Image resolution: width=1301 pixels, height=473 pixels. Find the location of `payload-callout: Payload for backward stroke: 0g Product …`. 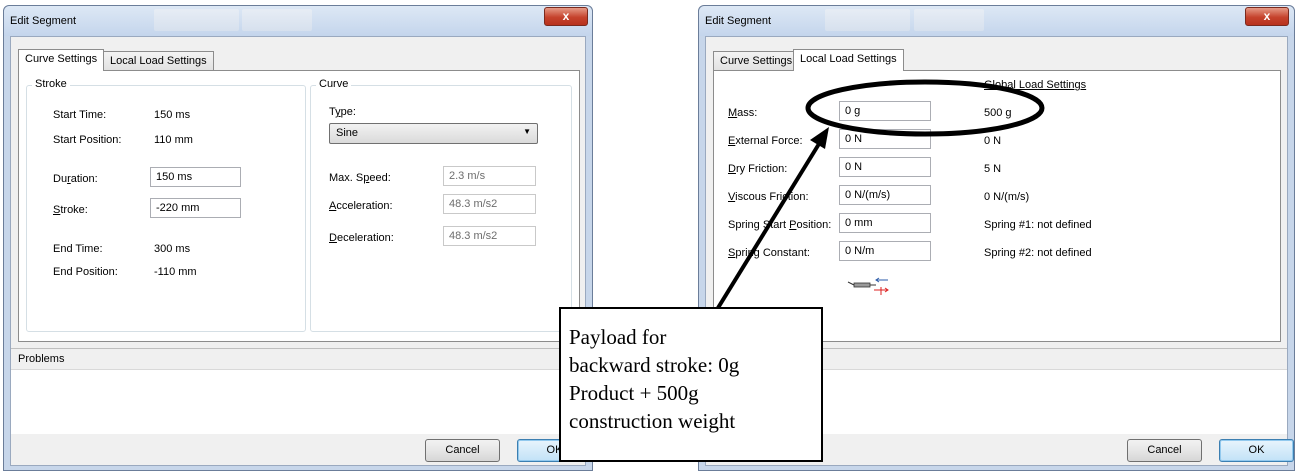

payload-callout: Payload for backward stroke: 0g Product … is located at coordinates (691, 384).